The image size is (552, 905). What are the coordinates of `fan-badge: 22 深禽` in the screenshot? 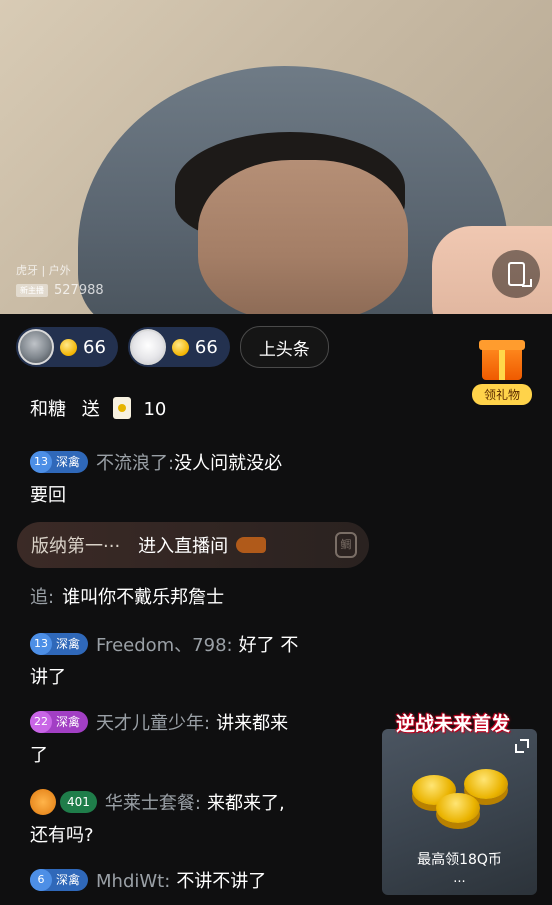 It's located at (59, 722).